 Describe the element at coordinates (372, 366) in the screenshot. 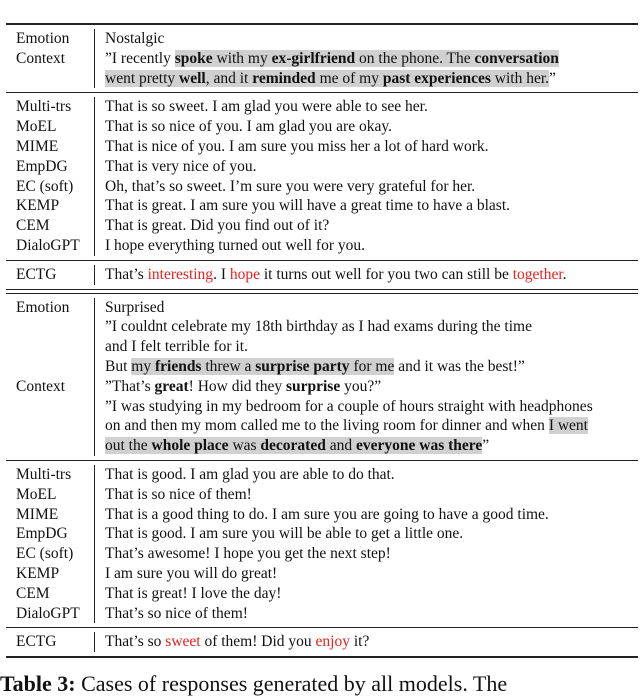

I see `context-highlight: for me` at that location.